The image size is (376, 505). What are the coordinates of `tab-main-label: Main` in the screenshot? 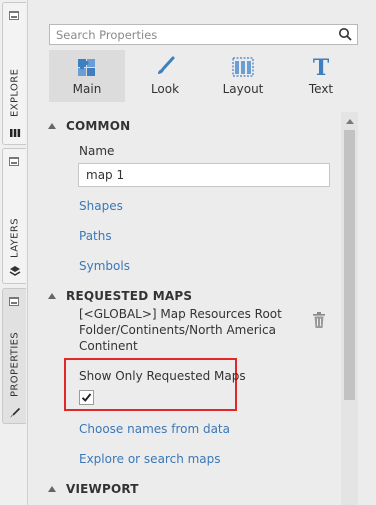 It's located at (87, 89).